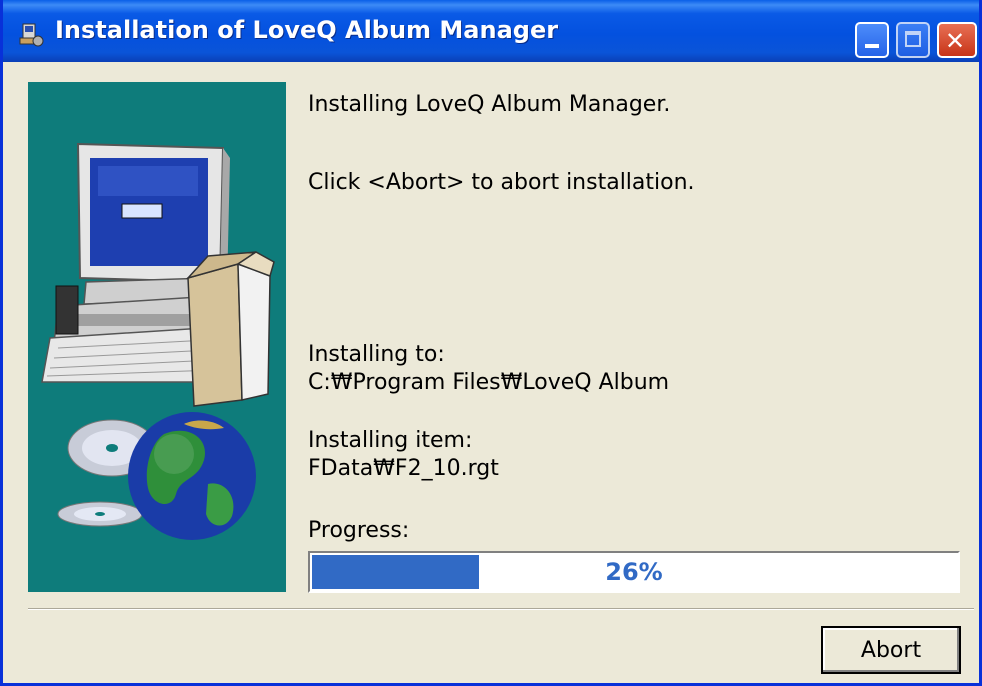 This screenshot has height=686, width=982. I want to click on progress-label: Progress:, so click(359, 530).